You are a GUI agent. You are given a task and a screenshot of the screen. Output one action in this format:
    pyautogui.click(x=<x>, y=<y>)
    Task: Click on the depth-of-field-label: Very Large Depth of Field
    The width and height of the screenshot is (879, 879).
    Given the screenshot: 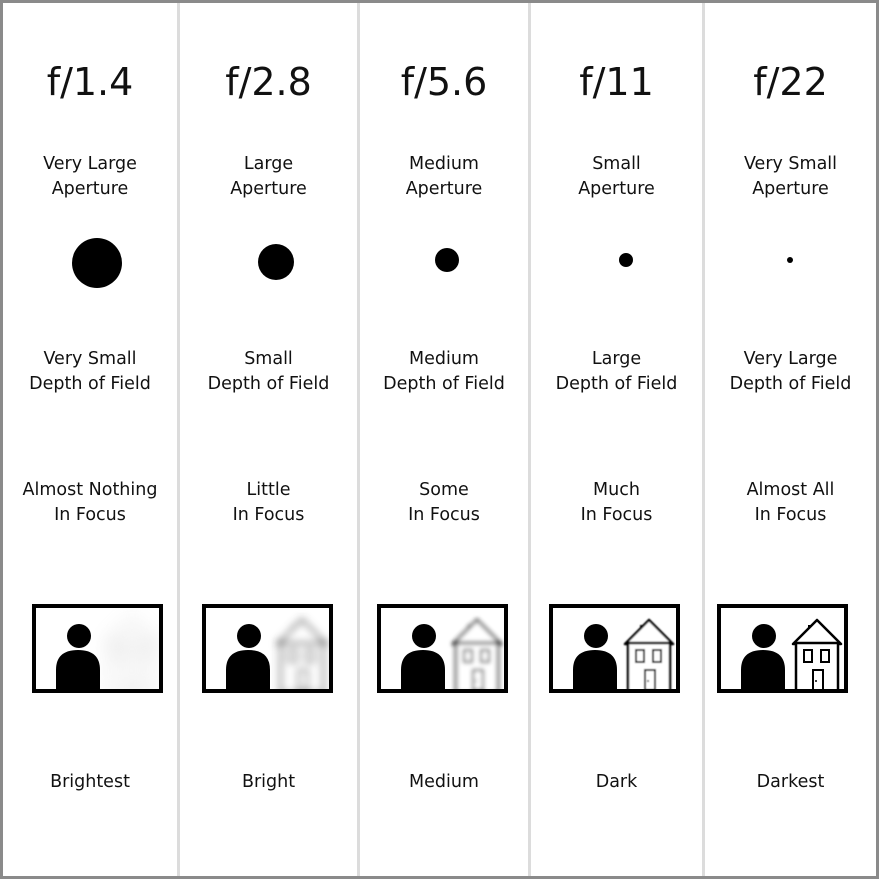 What is the action you would take?
    pyautogui.click(x=785, y=372)
    